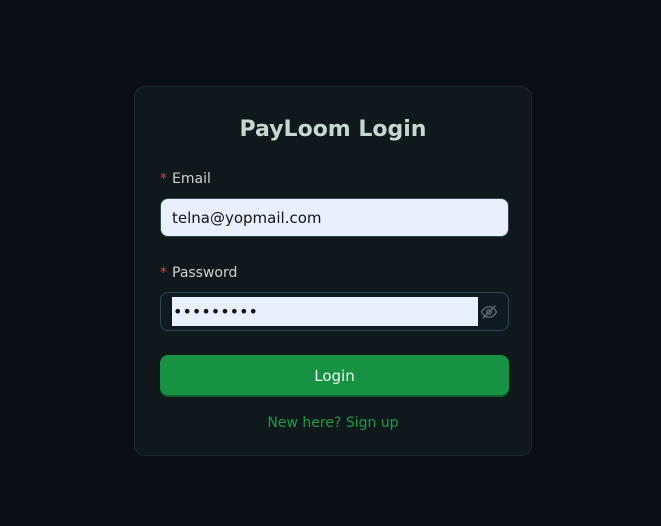 The width and height of the screenshot is (661, 526). Describe the element at coordinates (205, 273) in the screenshot. I see `password-label-text: Password` at that location.